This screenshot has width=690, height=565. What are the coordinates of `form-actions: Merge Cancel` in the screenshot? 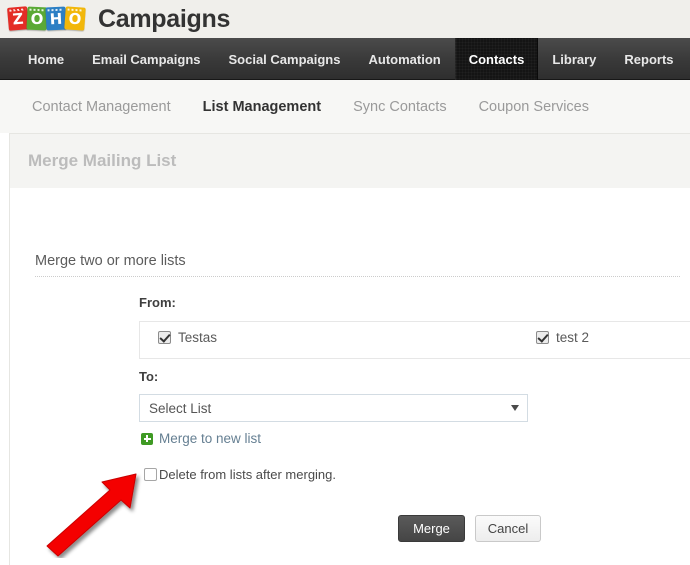 It's located at (469, 528).